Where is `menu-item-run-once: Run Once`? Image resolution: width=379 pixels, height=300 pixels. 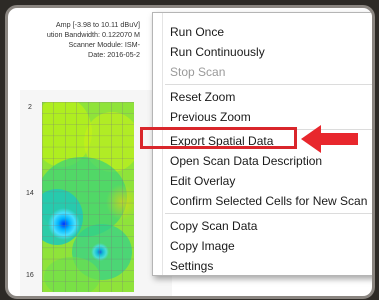 menu-item-run-once: Run Once is located at coordinates (197, 32).